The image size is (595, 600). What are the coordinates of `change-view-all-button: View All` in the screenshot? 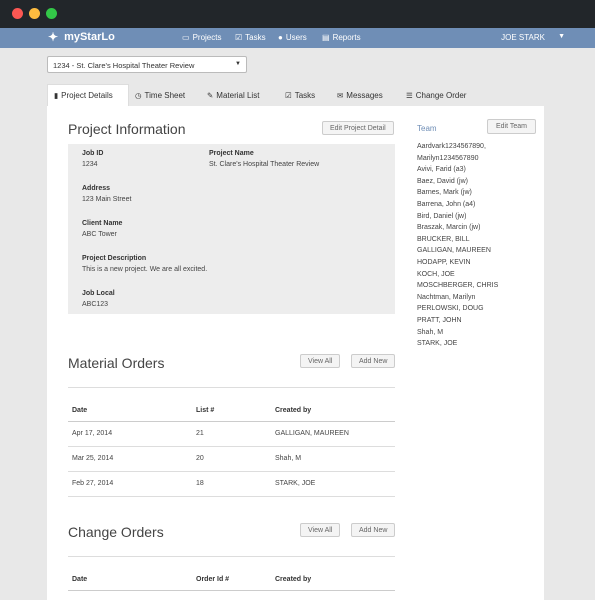 It's located at (320, 530).